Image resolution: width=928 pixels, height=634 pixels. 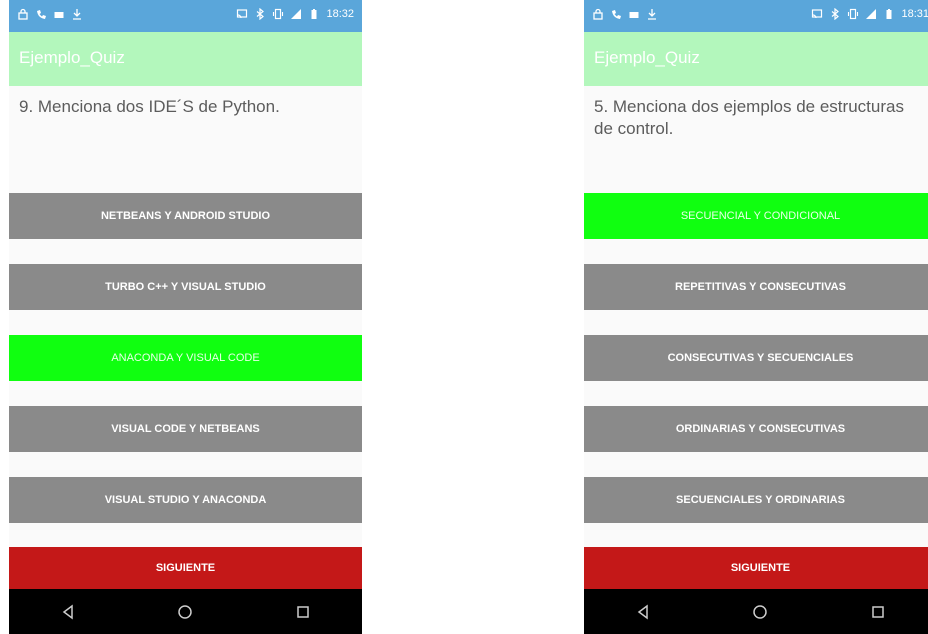 What do you see at coordinates (756, 429) in the screenshot?
I see `answer-button-4: ORDINARIAS Y CONSECUTIVAS` at bounding box center [756, 429].